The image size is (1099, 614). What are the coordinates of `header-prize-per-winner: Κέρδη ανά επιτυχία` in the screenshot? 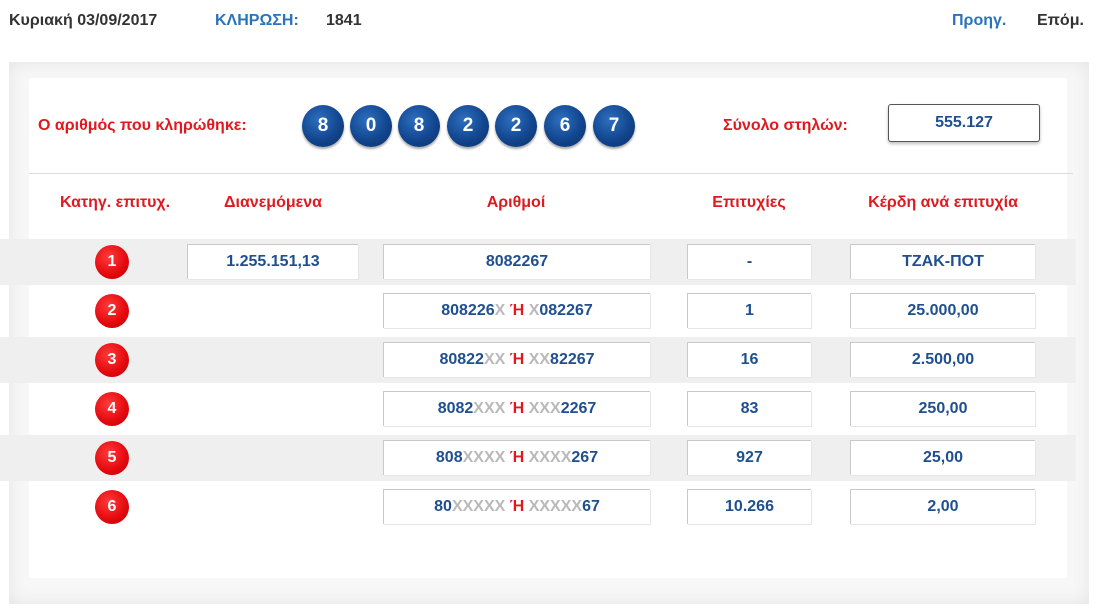 It's located at (943, 202).